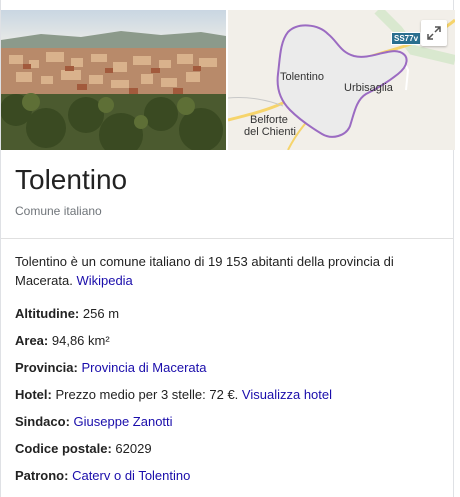 This screenshot has height=497, width=460. What do you see at coordinates (287, 394) in the screenshot?
I see `hotel-link: Visualizza hotel` at bounding box center [287, 394].